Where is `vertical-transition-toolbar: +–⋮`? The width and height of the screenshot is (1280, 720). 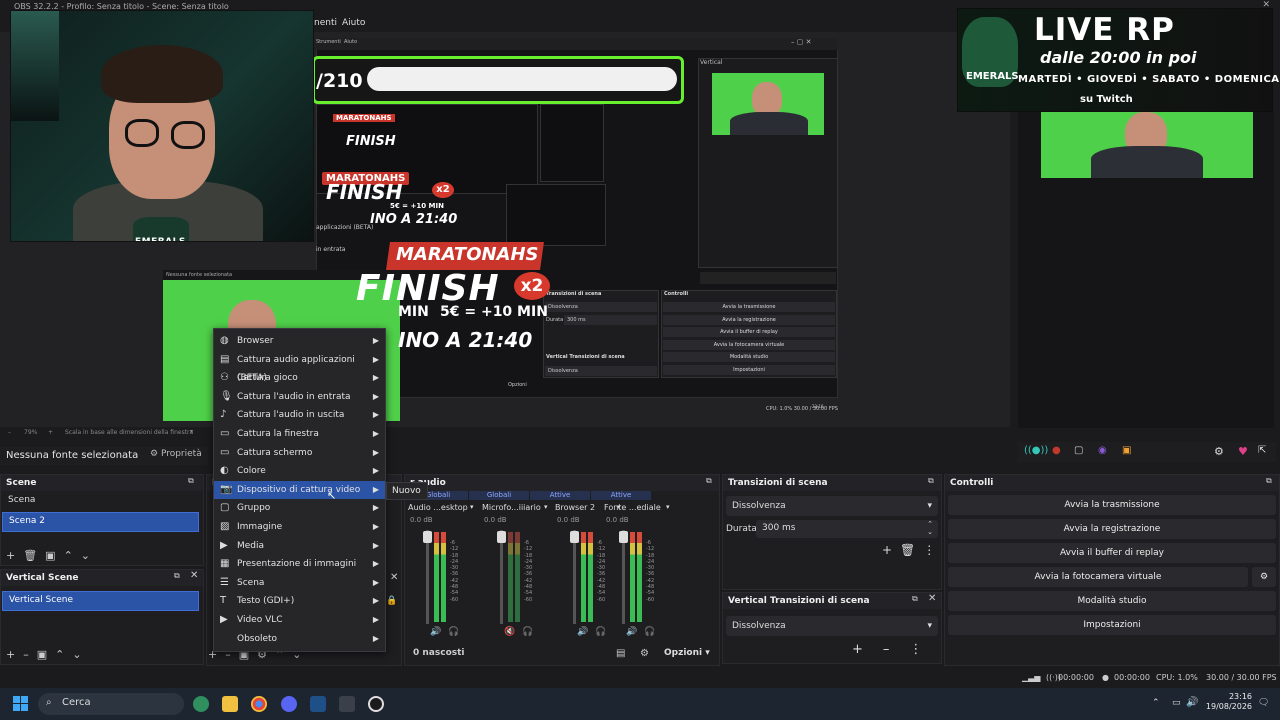 vertical-transition-toolbar: +–⋮ is located at coordinates (897, 649).